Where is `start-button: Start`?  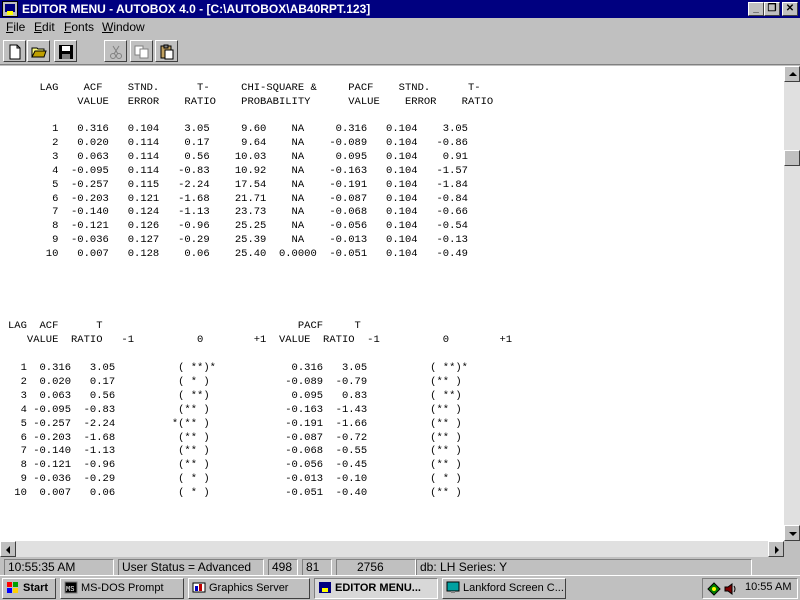 start-button: Start is located at coordinates (29, 588).